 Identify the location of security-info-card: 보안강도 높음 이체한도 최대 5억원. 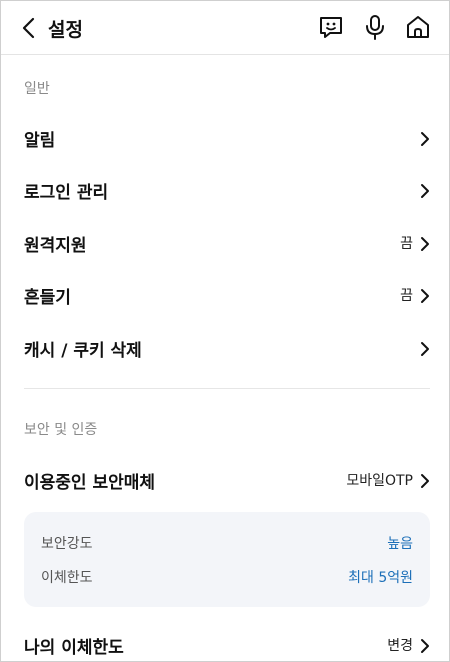
(227, 559).